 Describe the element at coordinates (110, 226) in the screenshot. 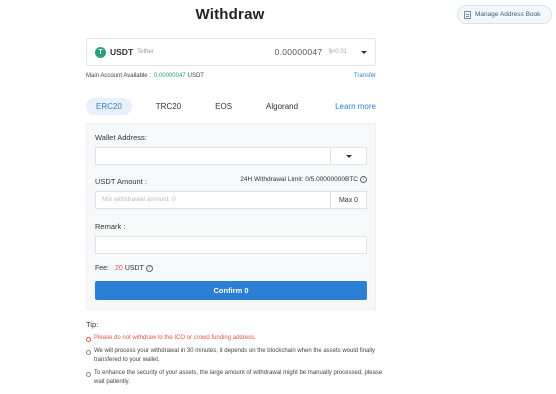

I see `remark-label: Remark :` at that location.